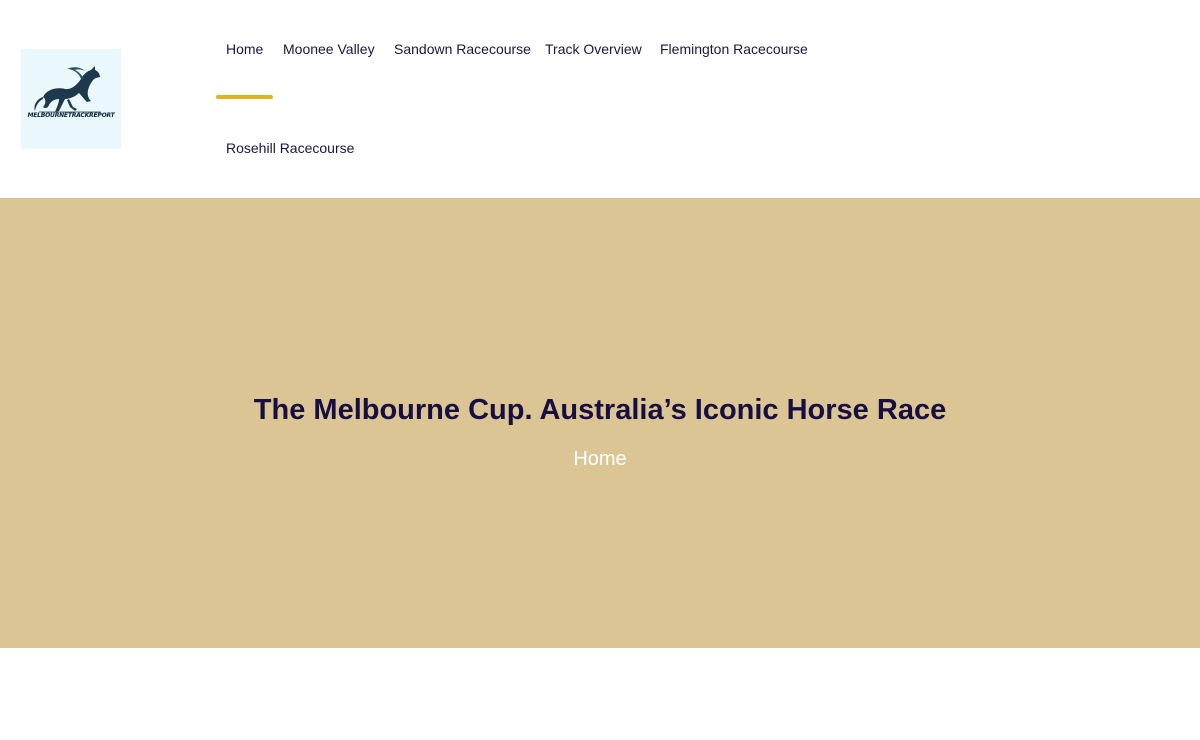  I want to click on nav-link-track-overview: Track Overview, so click(593, 49).